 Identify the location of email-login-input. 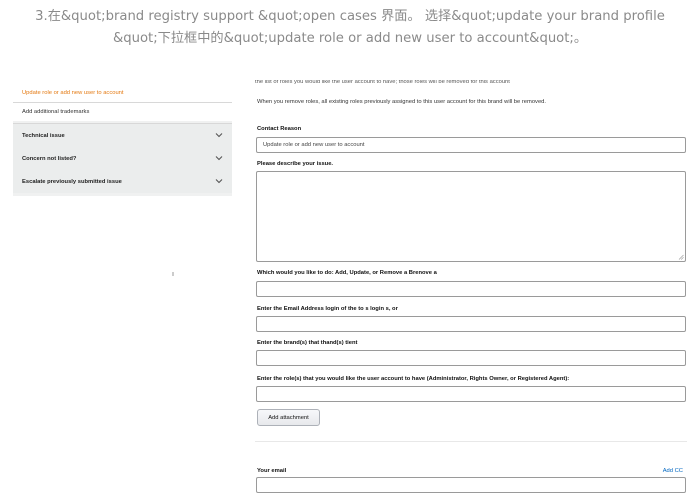
(471, 324).